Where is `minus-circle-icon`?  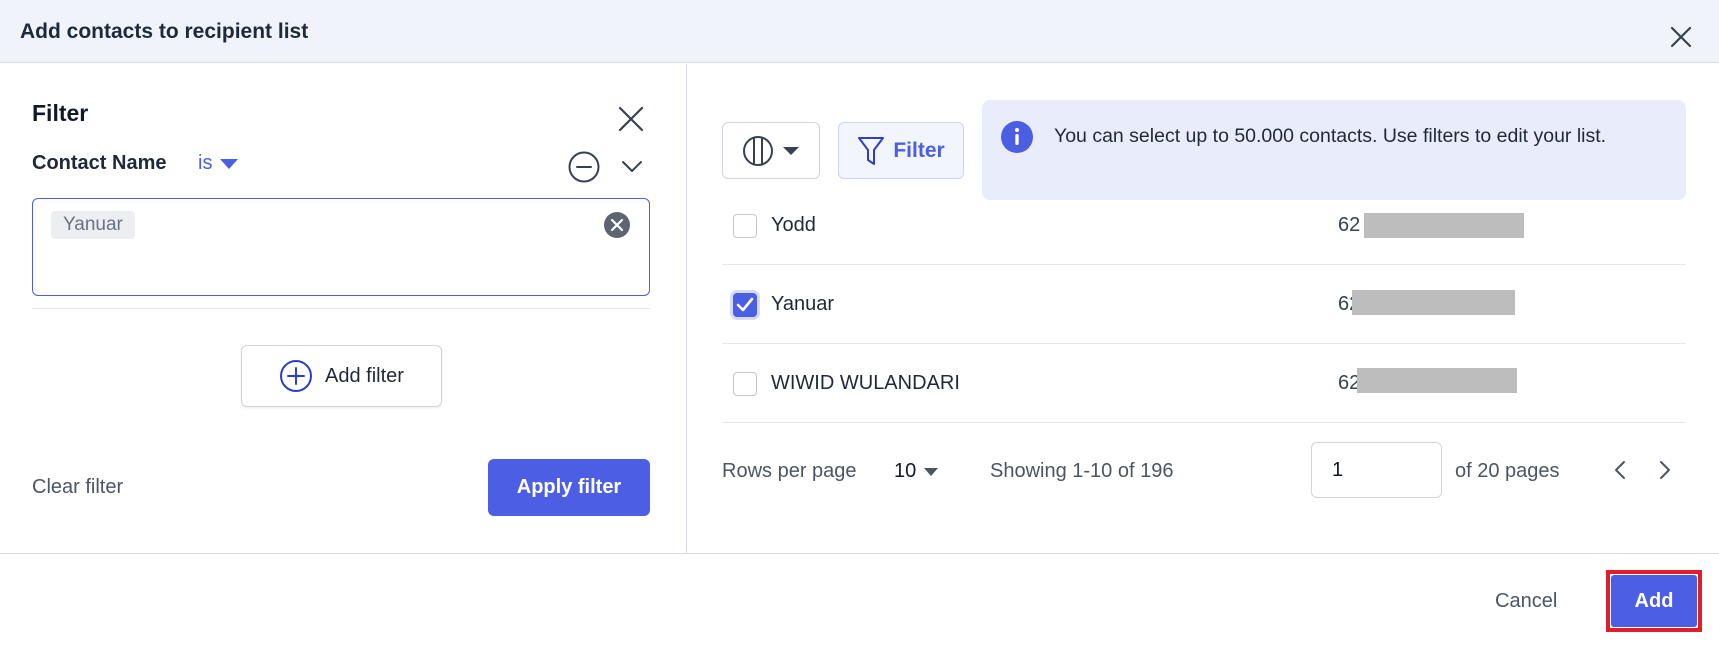 minus-circle-icon is located at coordinates (584, 167).